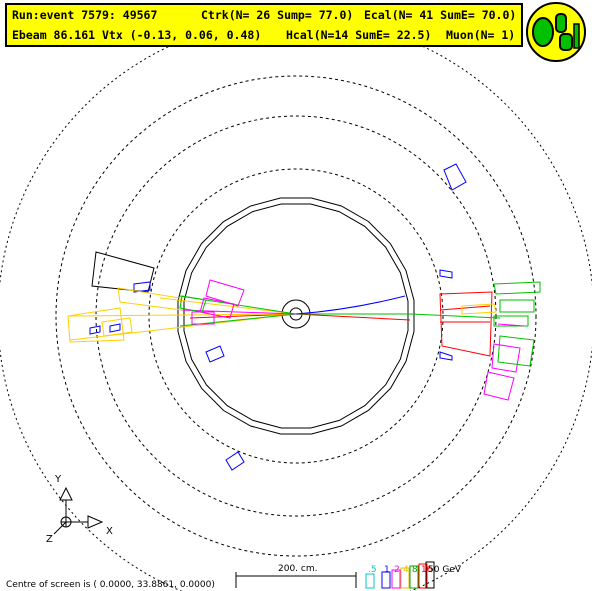  Describe the element at coordinates (387, 570) in the screenshot. I see `energy-scale-label: 1` at that location.